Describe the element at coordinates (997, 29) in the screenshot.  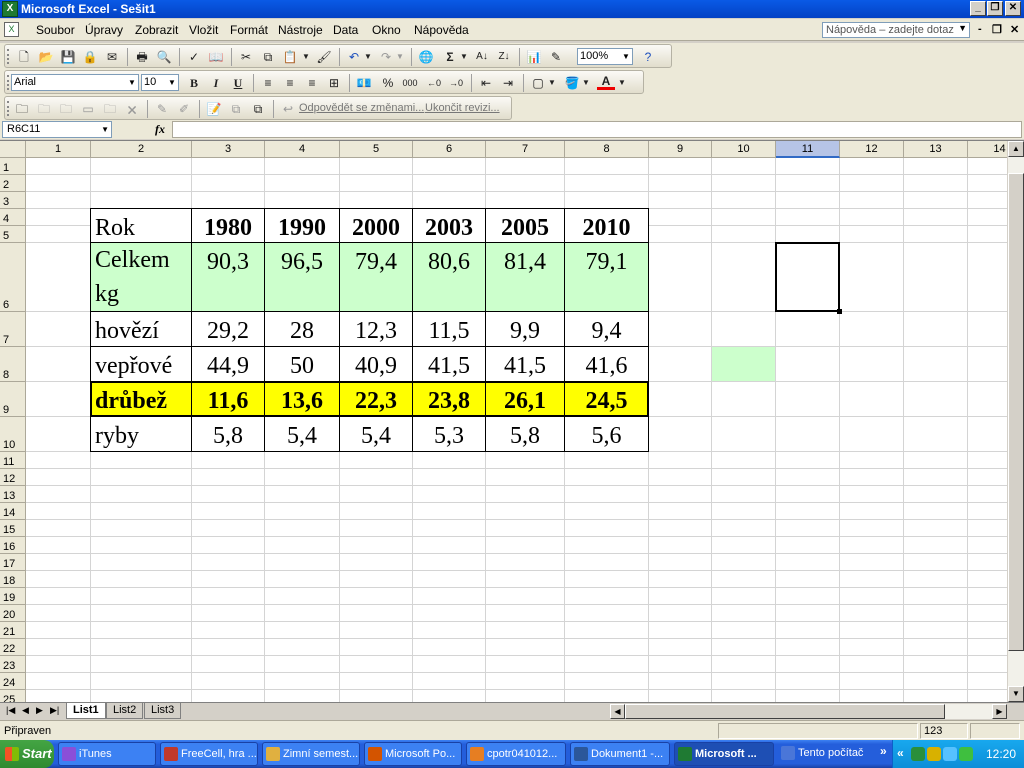
I see `doc-restore-button: ❐` at that location.